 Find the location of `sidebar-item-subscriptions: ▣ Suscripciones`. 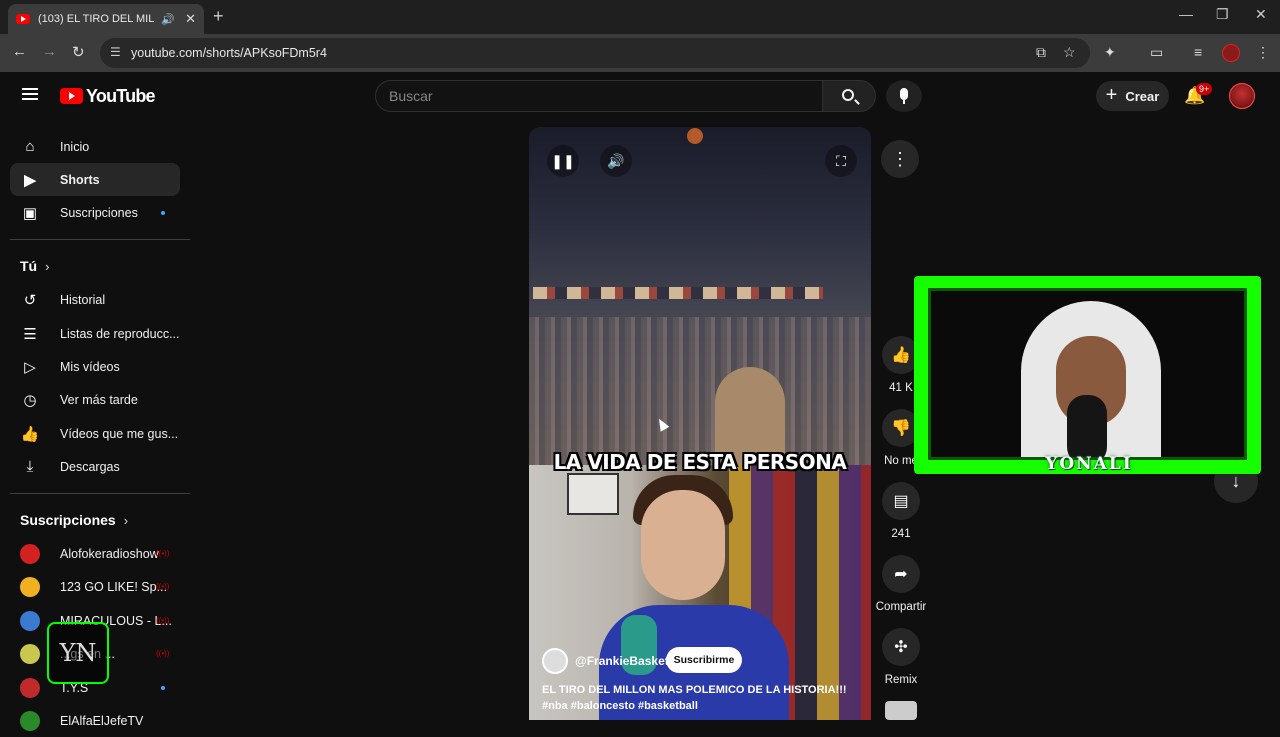

sidebar-item-subscriptions: ▣ Suscripciones is located at coordinates (95, 212).